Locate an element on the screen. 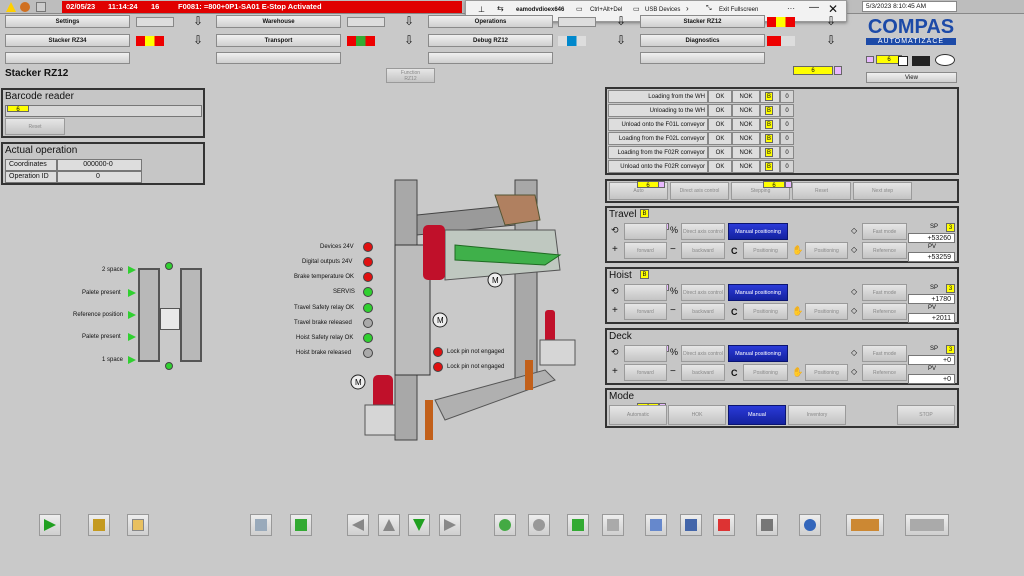 This screenshot has width=1024, height=576. cad-button: Ctrl+Alt+Del is located at coordinates (606, 10).